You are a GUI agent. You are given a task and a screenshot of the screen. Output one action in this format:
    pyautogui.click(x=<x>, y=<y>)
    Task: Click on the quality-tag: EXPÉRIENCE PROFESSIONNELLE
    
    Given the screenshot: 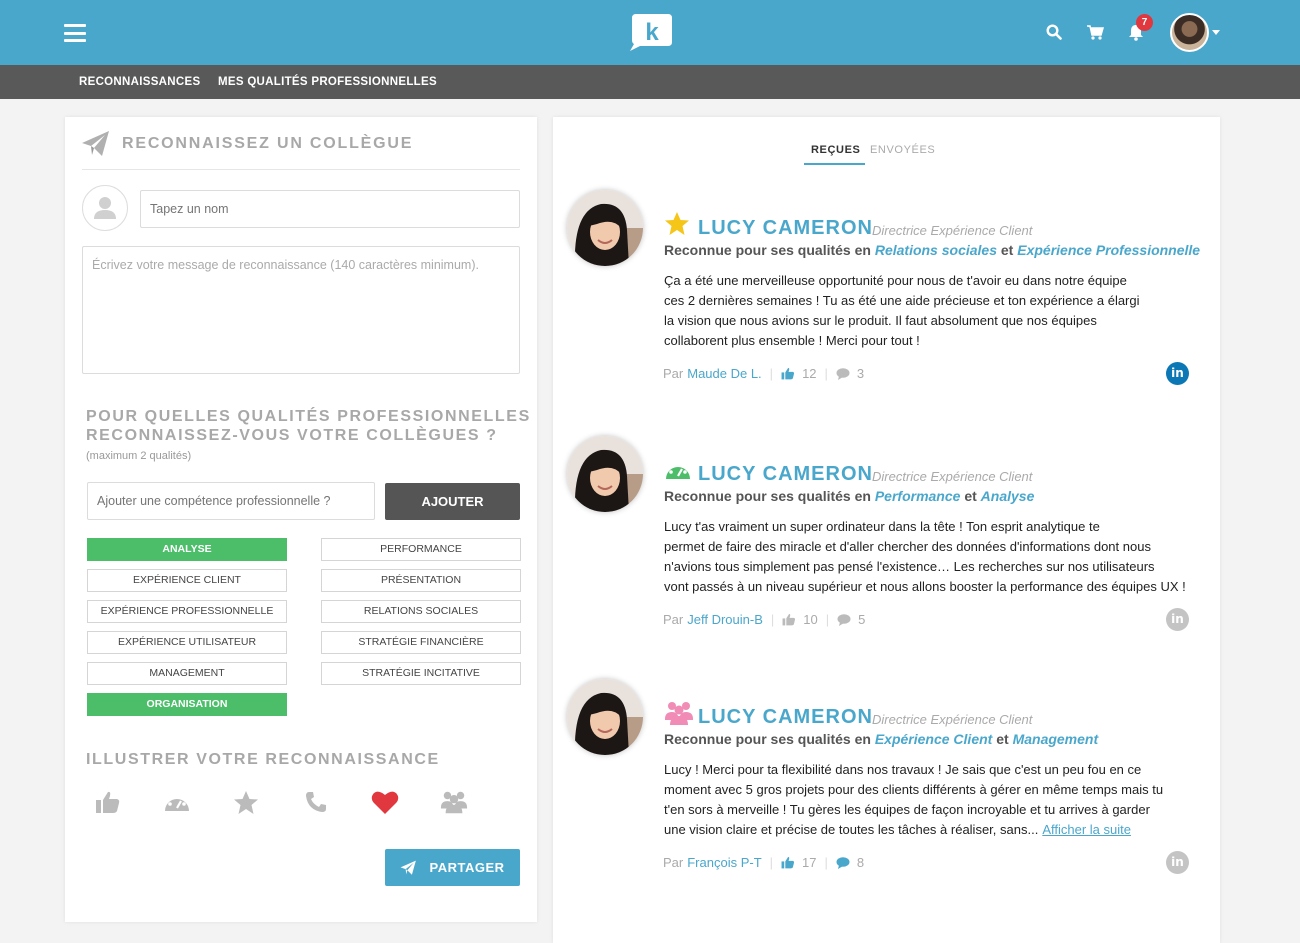 What is the action you would take?
    pyautogui.click(x=187, y=611)
    